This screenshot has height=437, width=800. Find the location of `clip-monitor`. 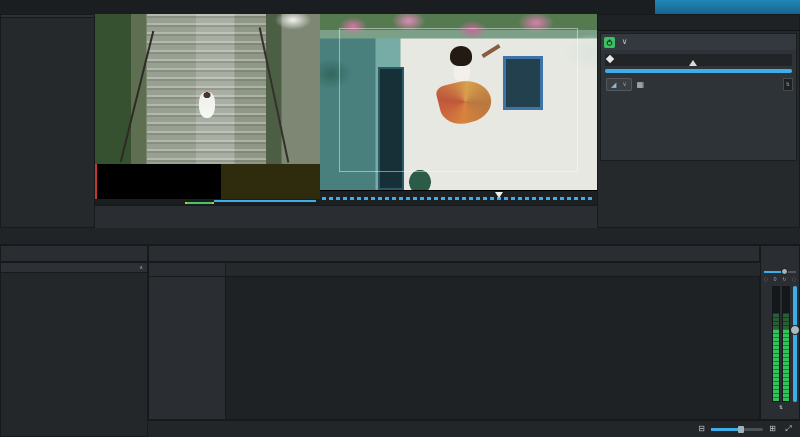

clip-monitor is located at coordinates (207, 121).